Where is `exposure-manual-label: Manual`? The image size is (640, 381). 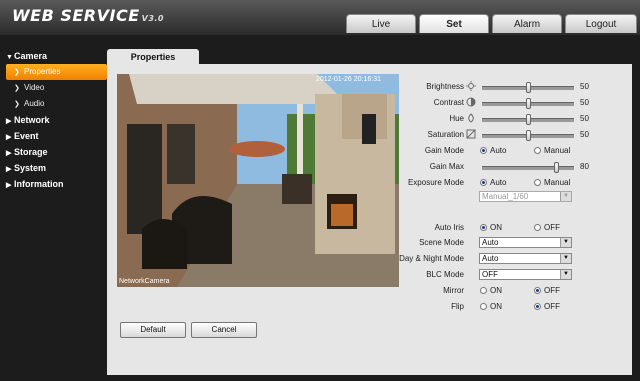
exposure-manual-label: Manual is located at coordinates (557, 182).